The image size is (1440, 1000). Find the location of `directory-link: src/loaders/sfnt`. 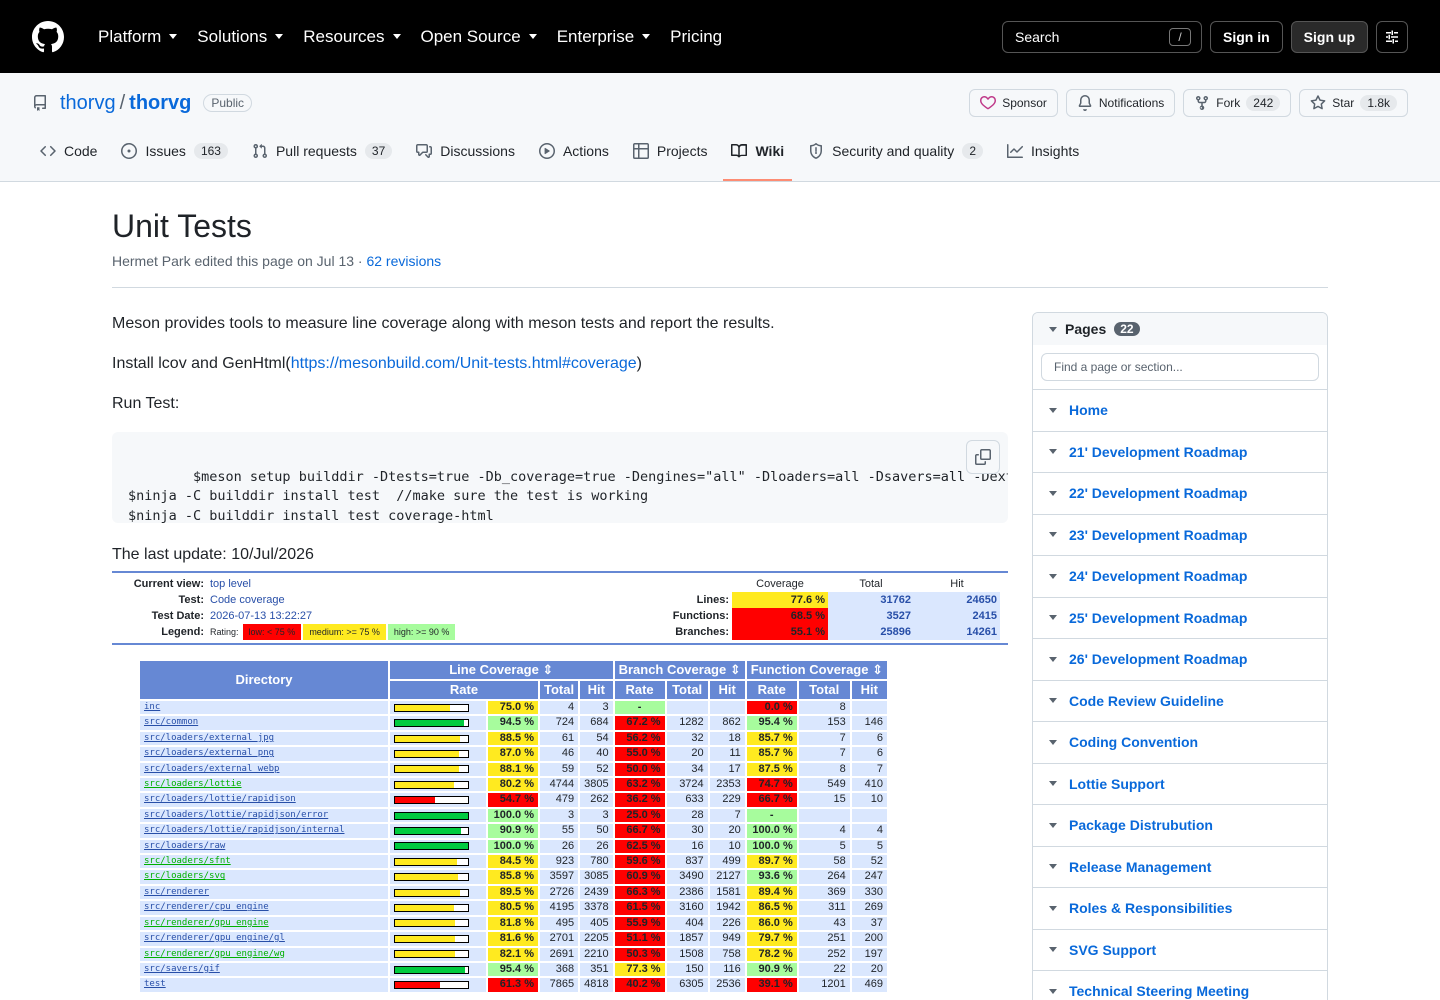

directory-link: src/loaders/sfnt is located at coordinates (264, 862).